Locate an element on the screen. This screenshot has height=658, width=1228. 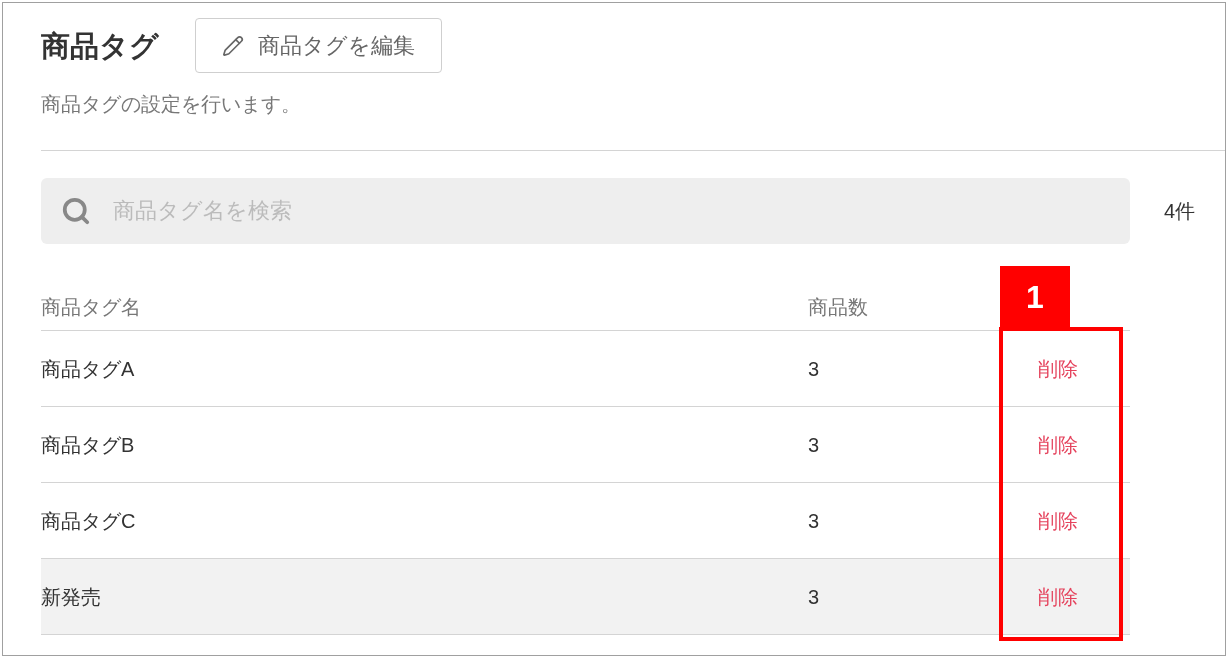
search-icon is located at coordinates (76, 211).